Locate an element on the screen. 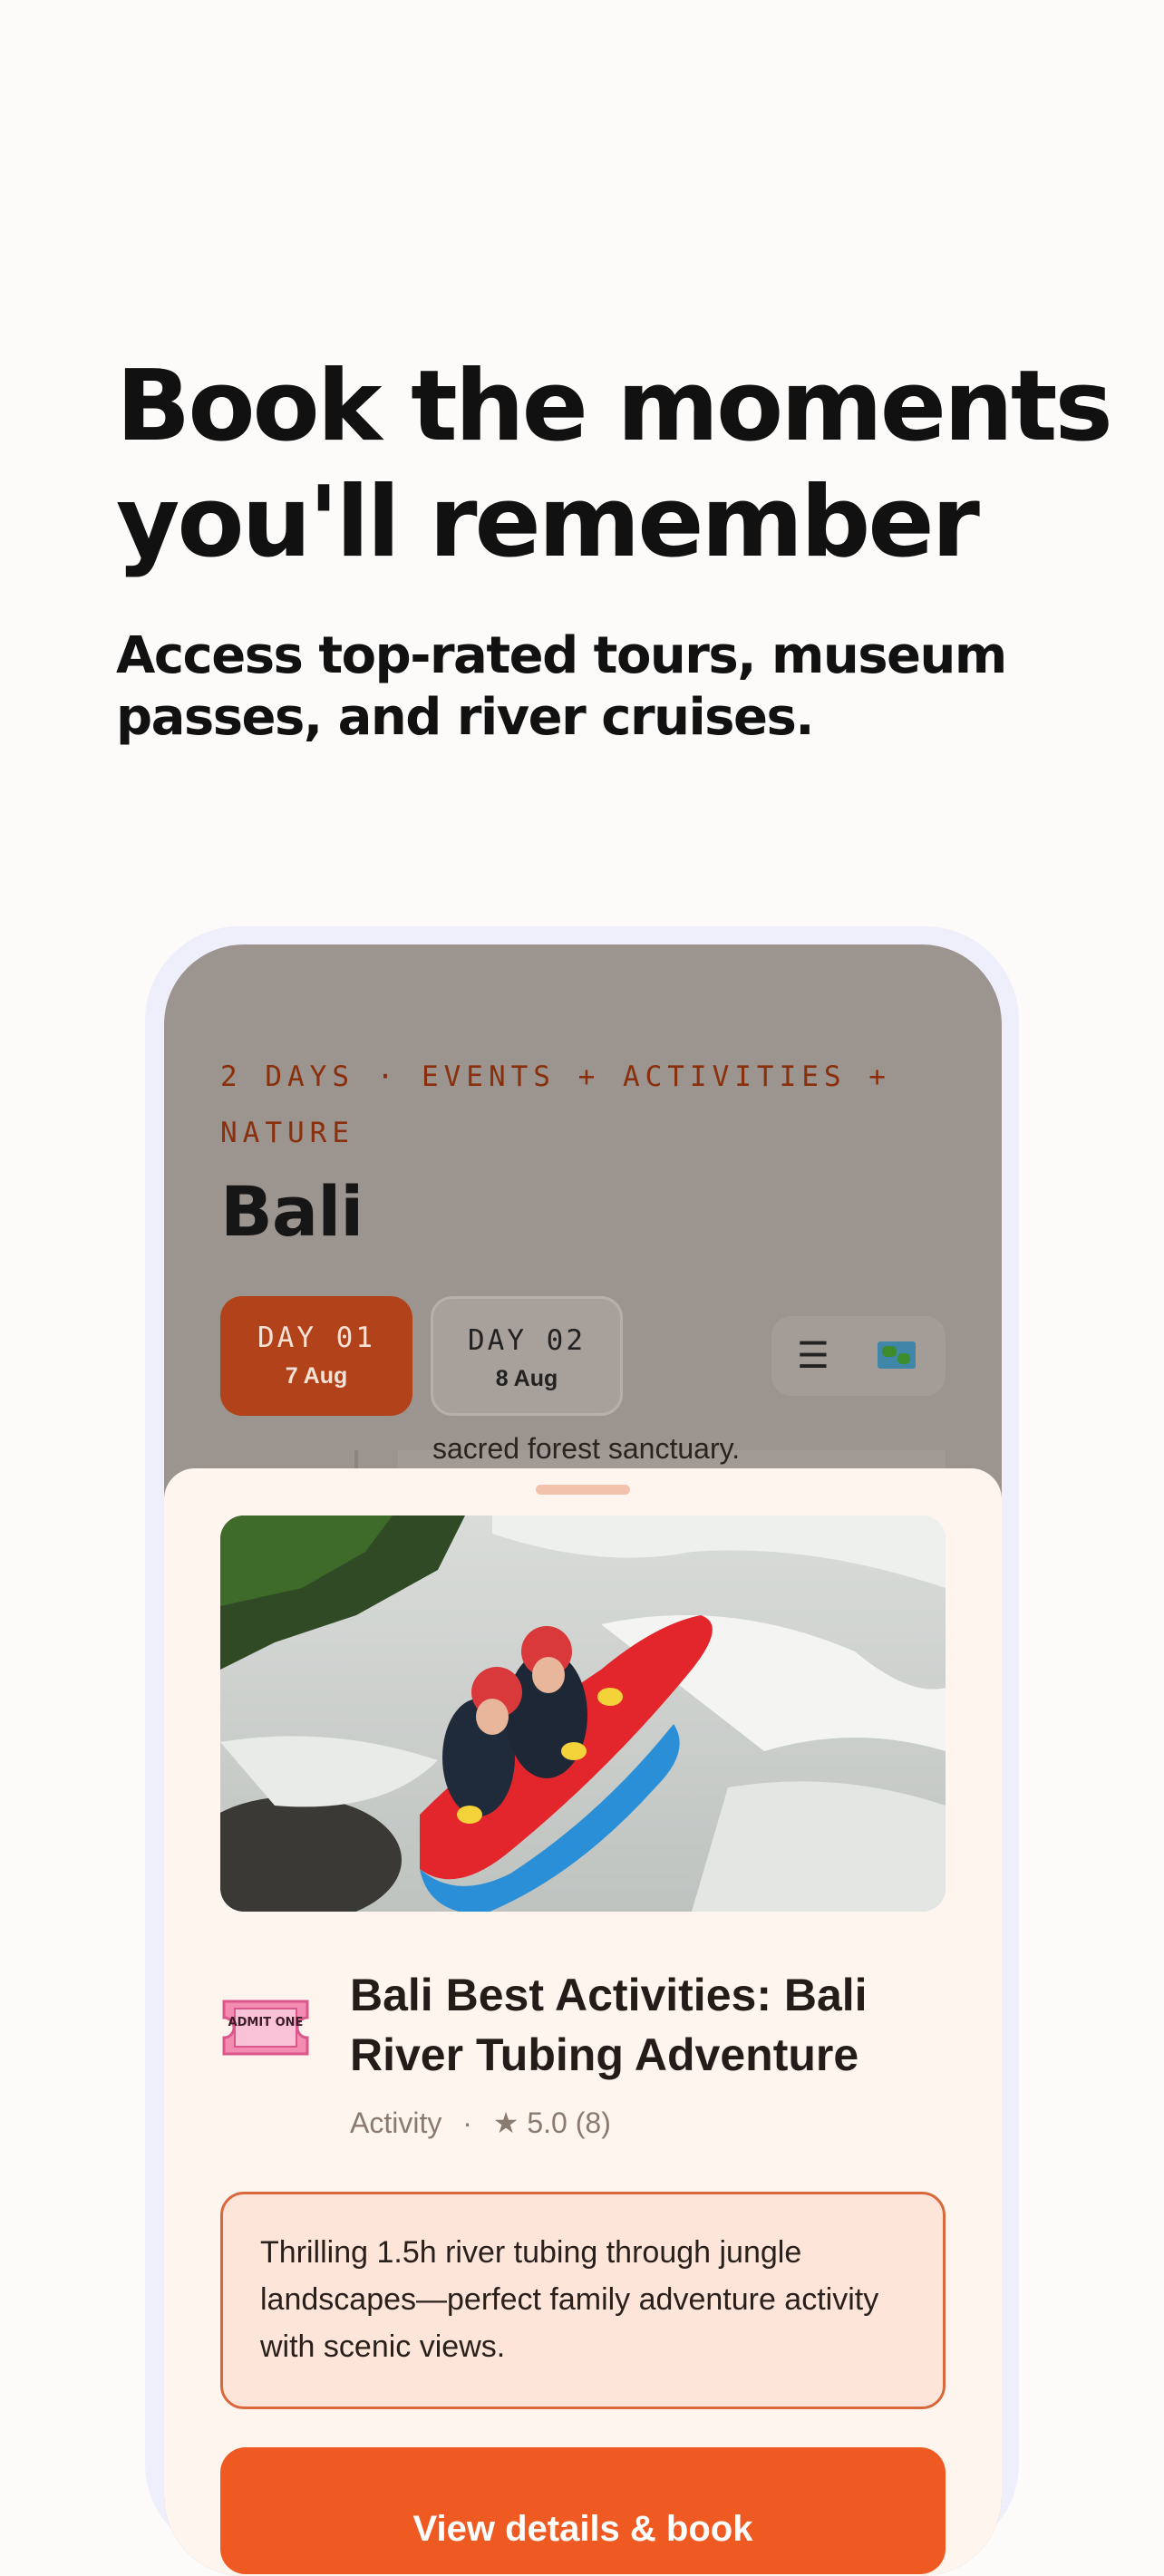 This screenshot has width=1164, height=2576. trip-eyebrow: 2 DAYS · EVENTS + ACTIVITIES + NATURE is located at coordinates (556, 1104).